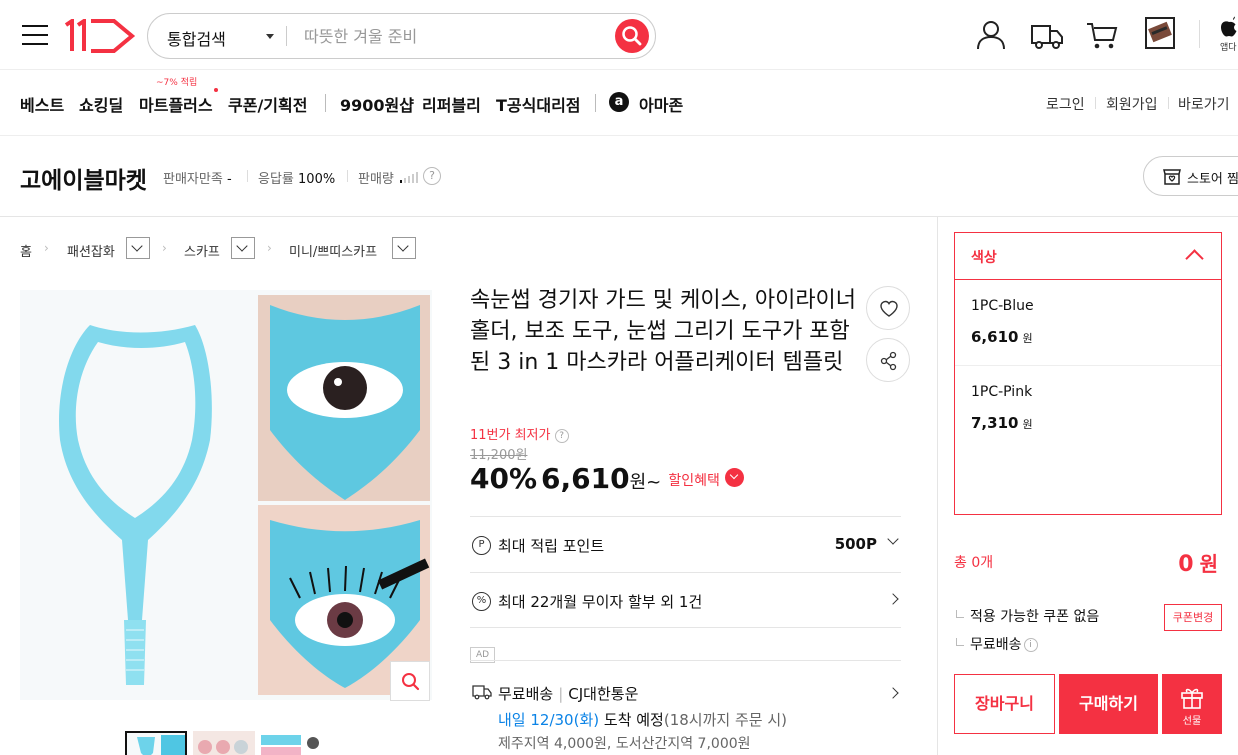  Describe the element at coordinates (551, 546) in the screenshot. I see `points-label: 최대 적립 포인트` at that location.